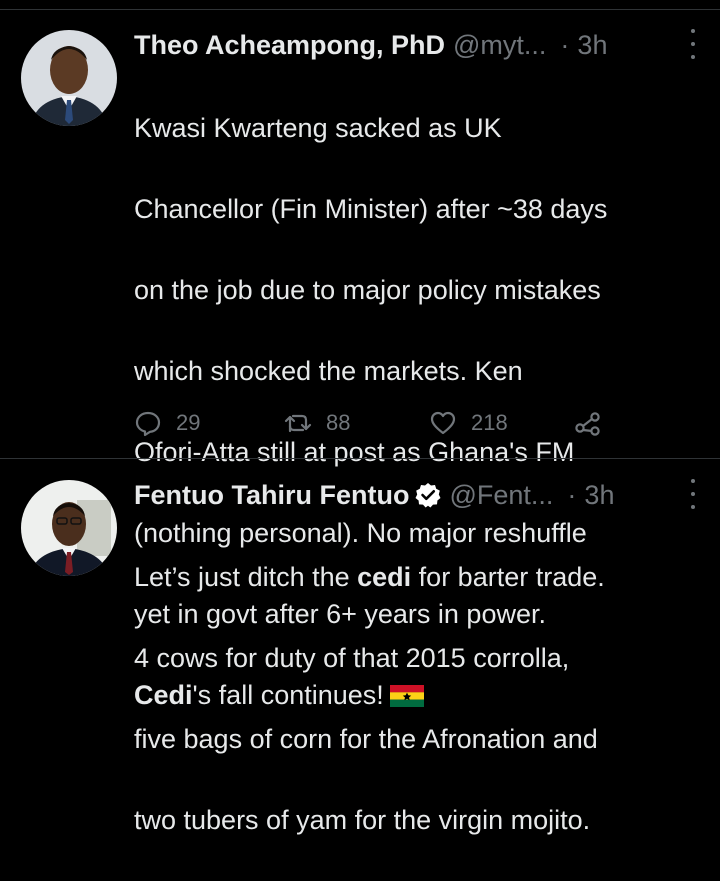 The image size is (720, 881). I want to click on tweet-header: Theo Acheampong, PhD @myt... · 3h, so click(416, 45).